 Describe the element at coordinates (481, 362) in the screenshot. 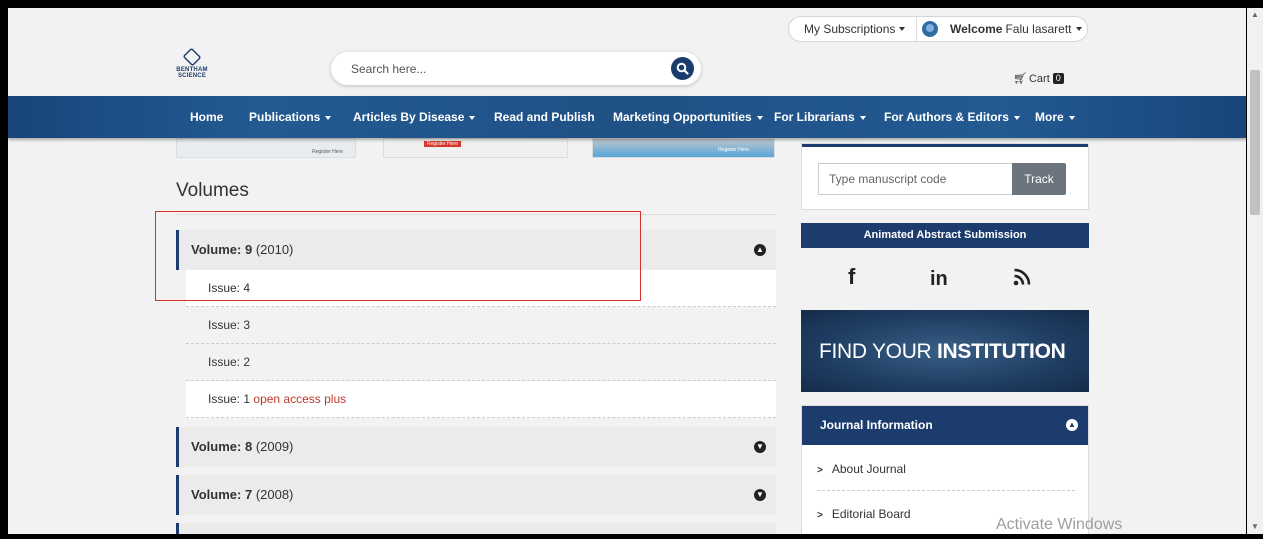

I see `issue-2-link: Issue: 2` at that location.